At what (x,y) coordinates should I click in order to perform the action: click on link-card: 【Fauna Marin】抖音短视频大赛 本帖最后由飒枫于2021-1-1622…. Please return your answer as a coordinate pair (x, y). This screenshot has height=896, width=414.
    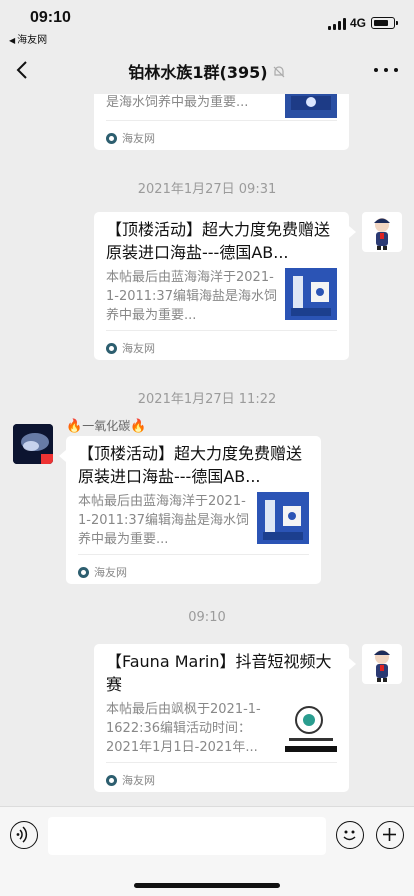
    Looking at the image, I should click on (221, 718).